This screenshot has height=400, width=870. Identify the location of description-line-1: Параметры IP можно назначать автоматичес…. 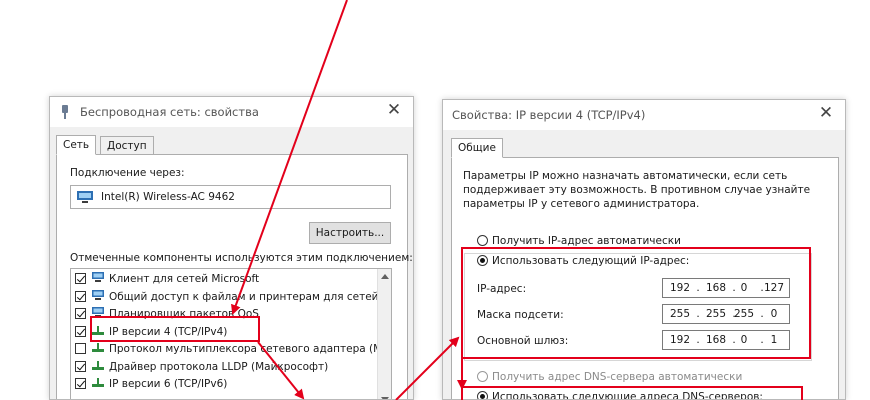
(625, 176).